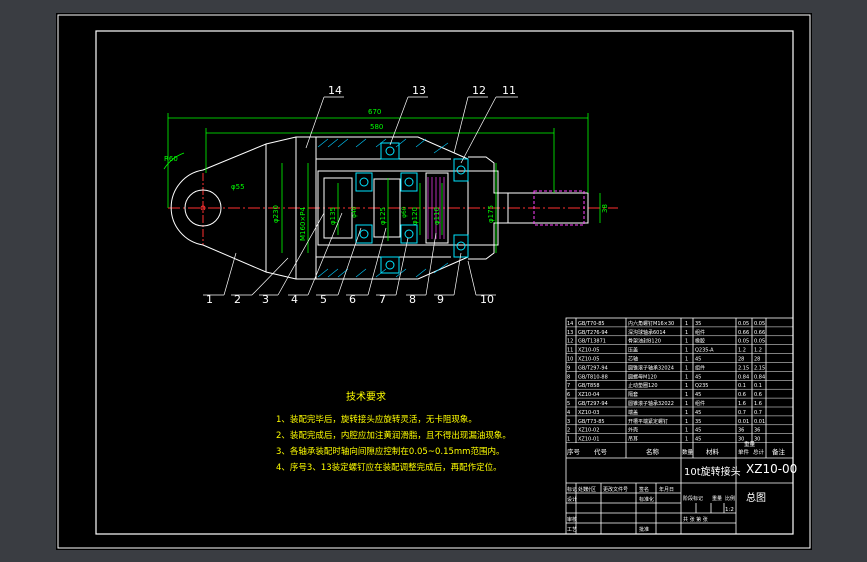 The image size is (867, 562). Describe the element at coordinates (568, 395) in the screenshot. I see `parts-list-cell: 6` at that location.